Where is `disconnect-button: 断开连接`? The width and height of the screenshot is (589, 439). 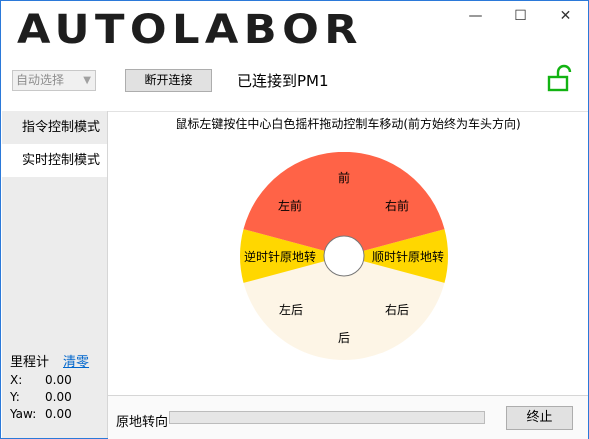
disconnect-button: 断开连接 is located at coordinates (168, 80).